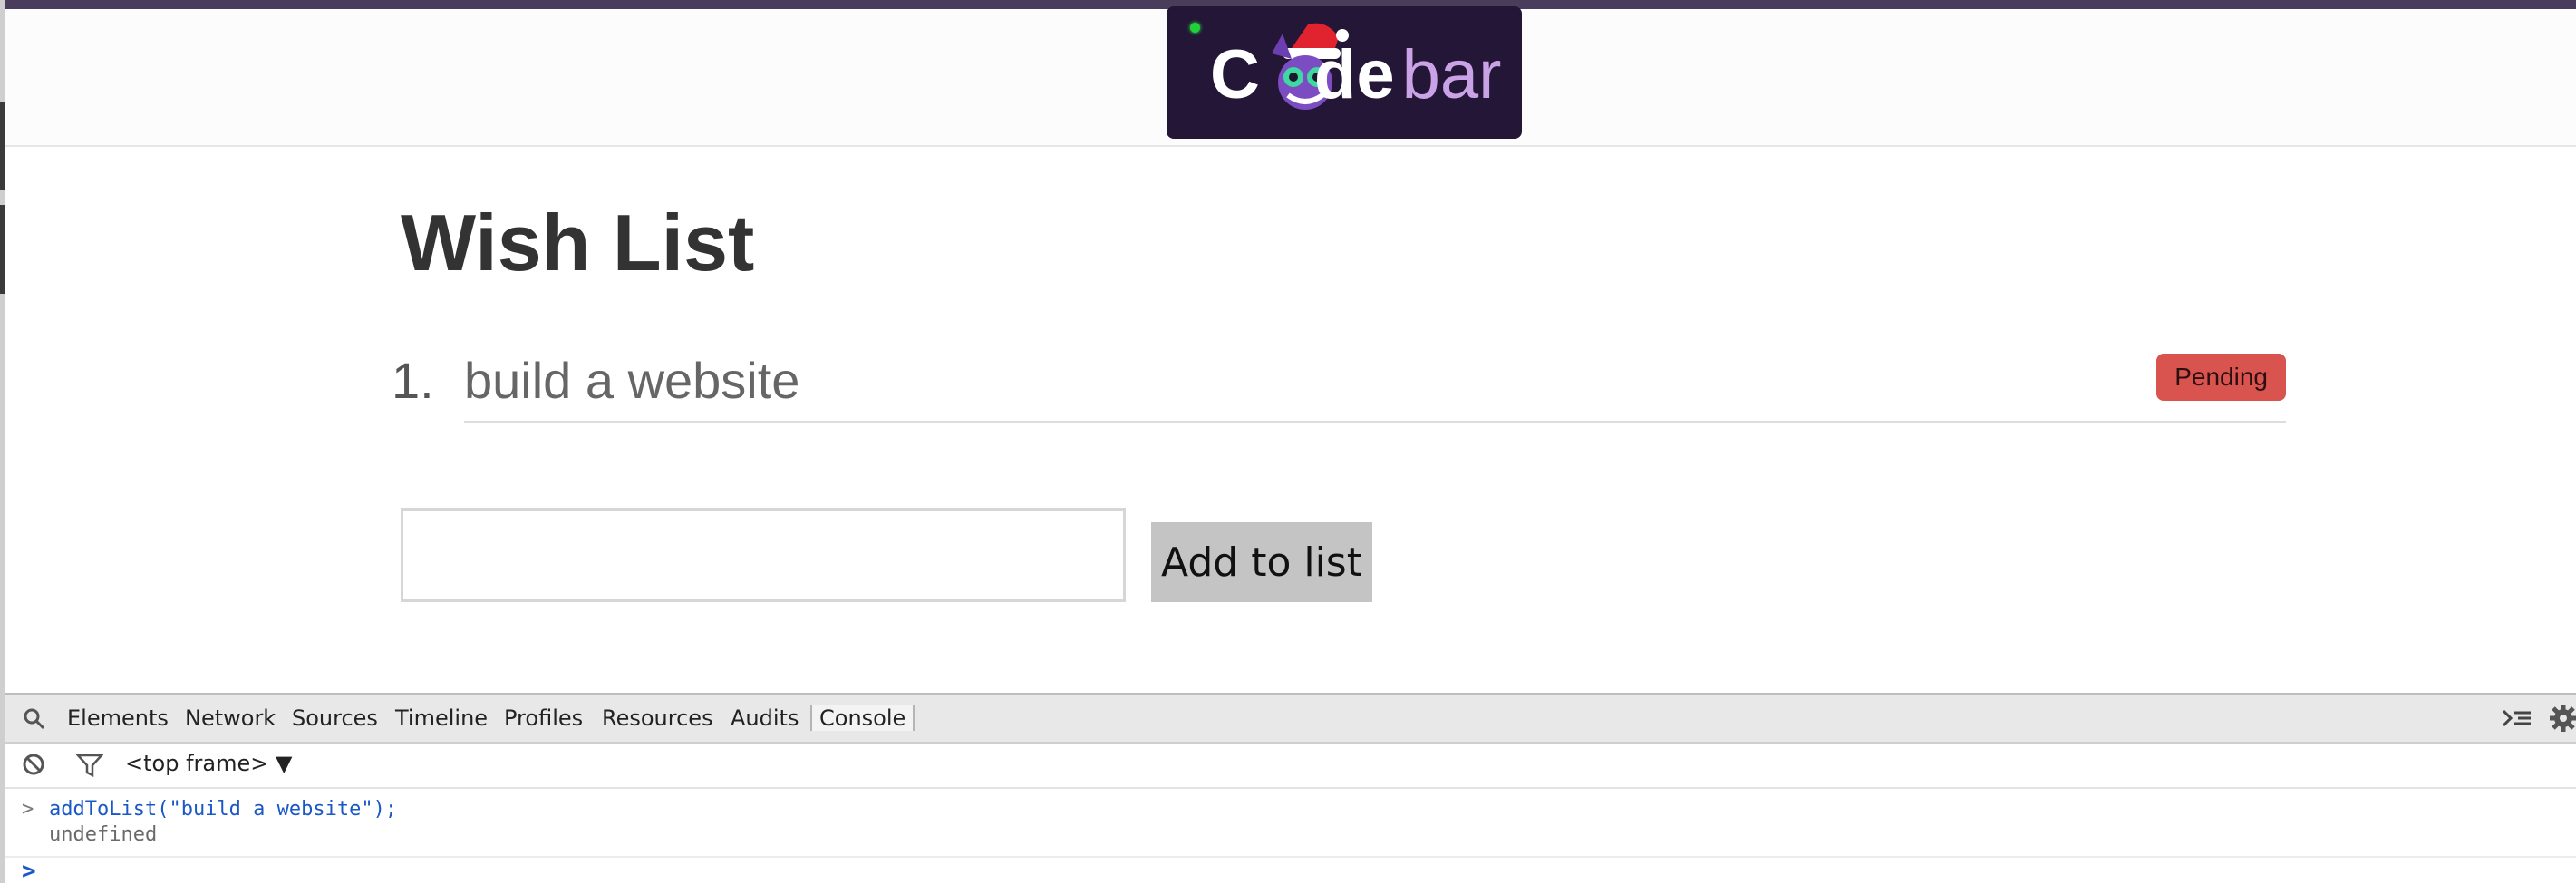  I want to click on console-input-caret: >, so click(29, 871).